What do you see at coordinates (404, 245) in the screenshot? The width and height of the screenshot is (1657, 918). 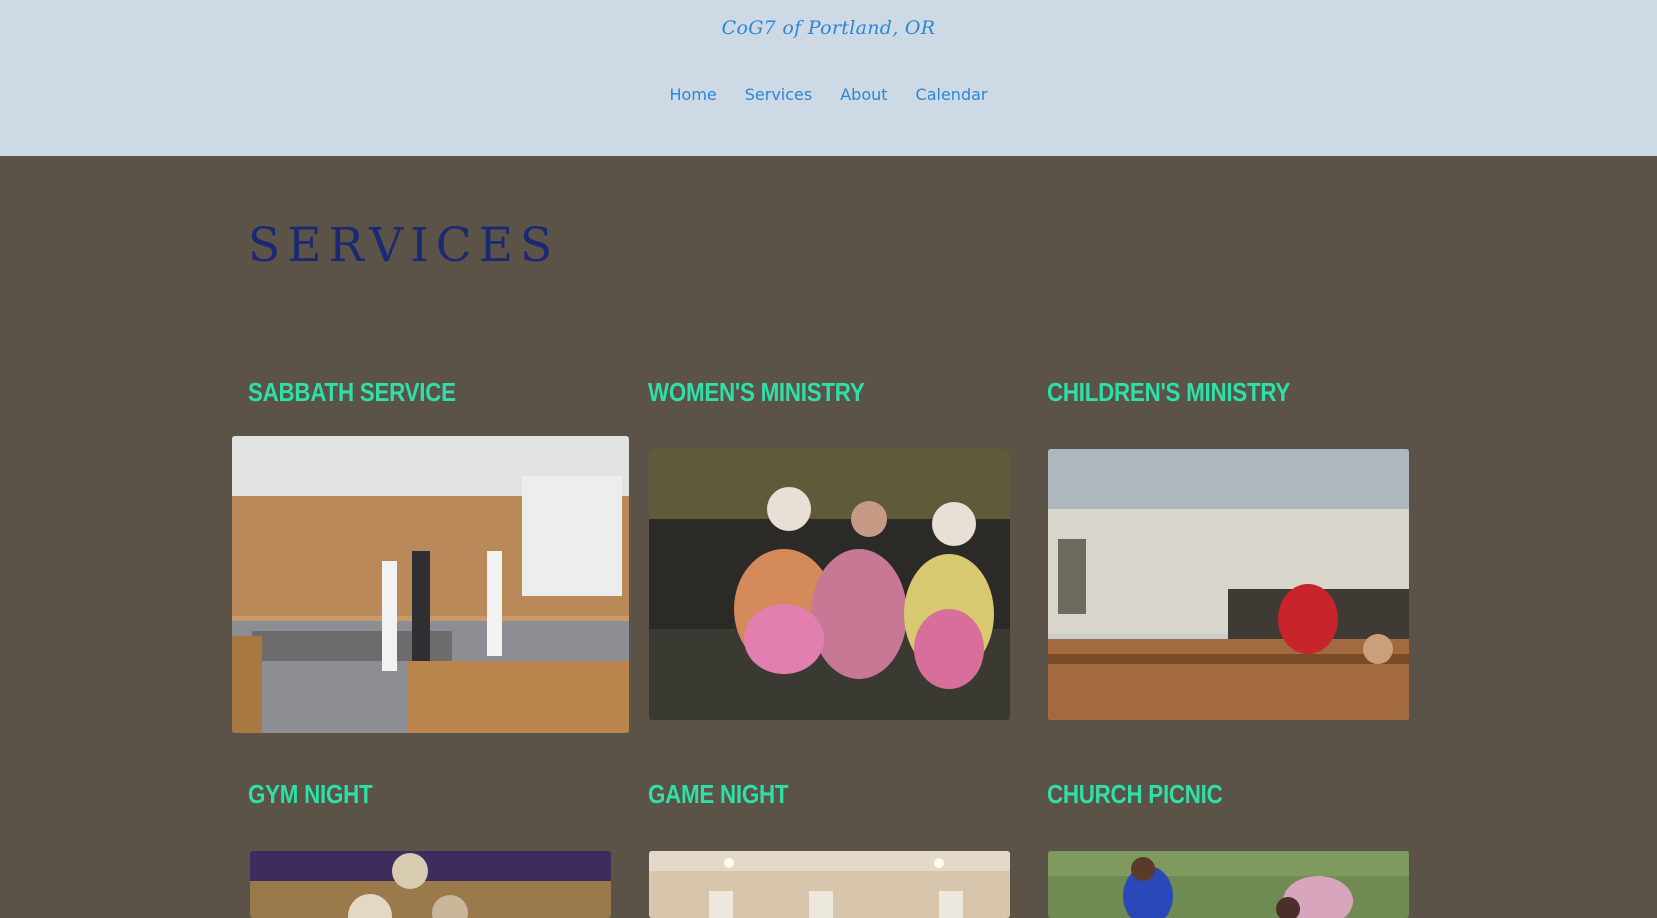 I see `page-title: SERVICES` at bounding box center [404, 245].